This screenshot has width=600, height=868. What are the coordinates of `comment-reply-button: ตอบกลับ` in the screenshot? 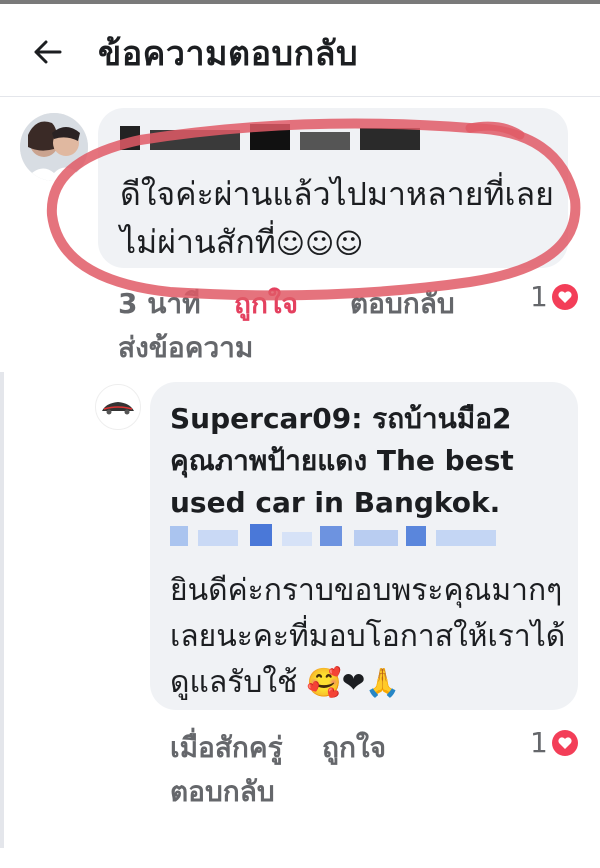 It's located at (402, 304).